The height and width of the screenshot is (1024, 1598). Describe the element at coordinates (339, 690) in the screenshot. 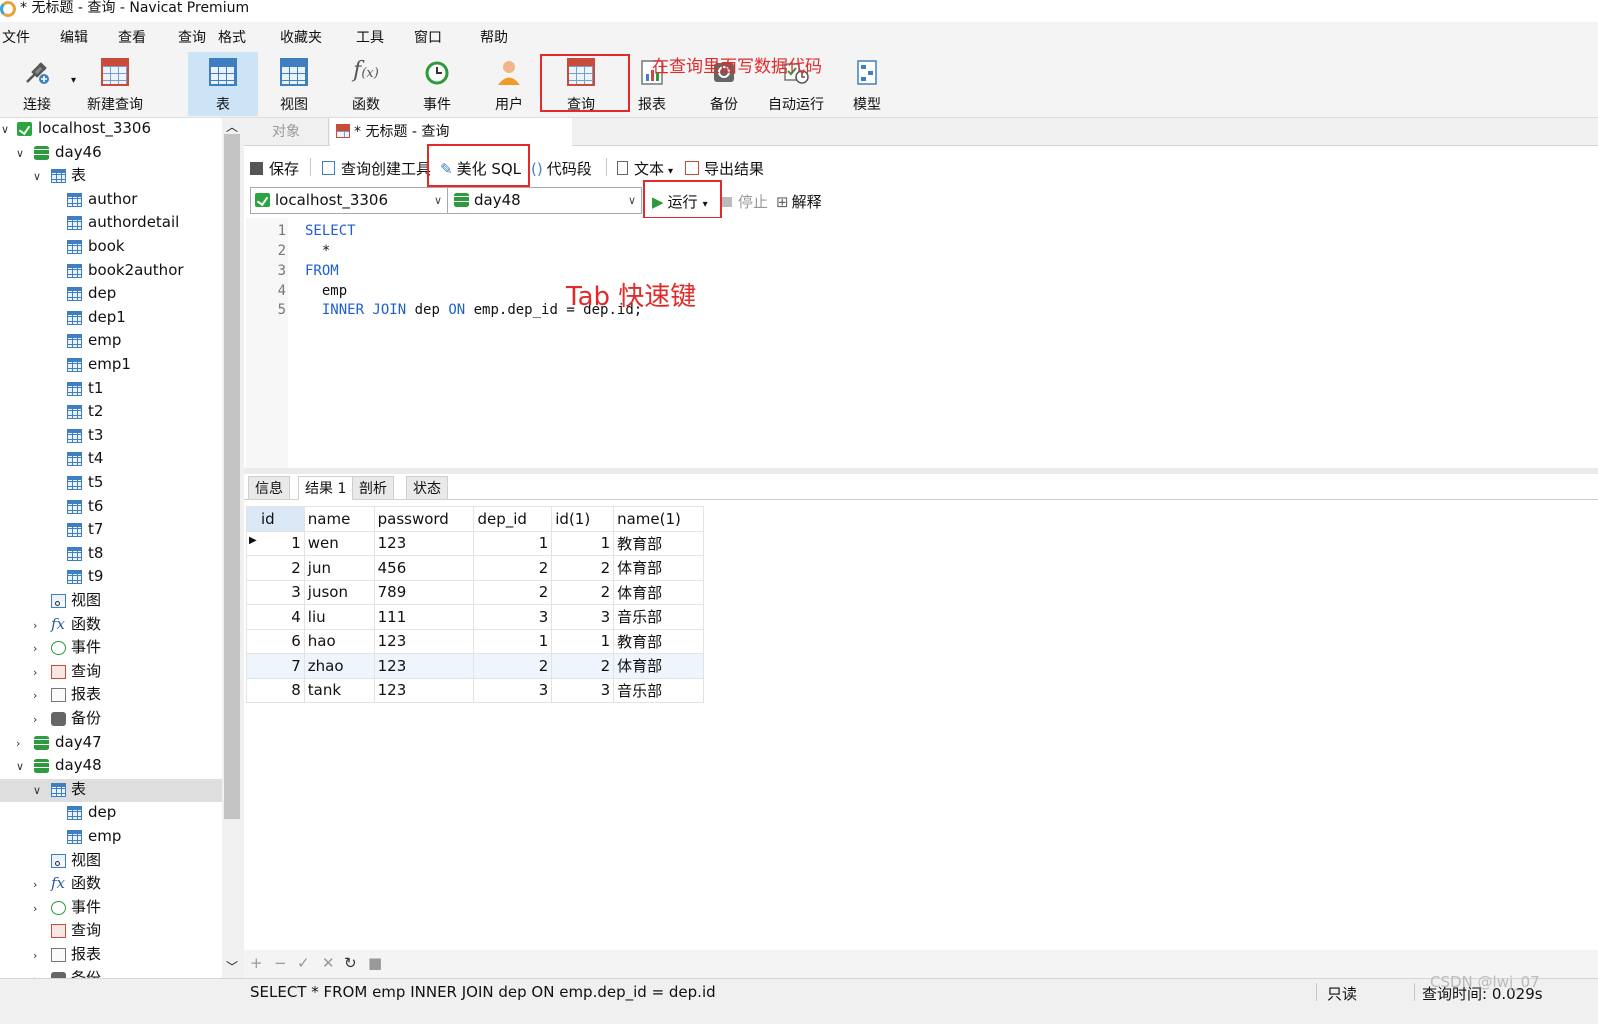

I see `table-cell: tank` at that location.